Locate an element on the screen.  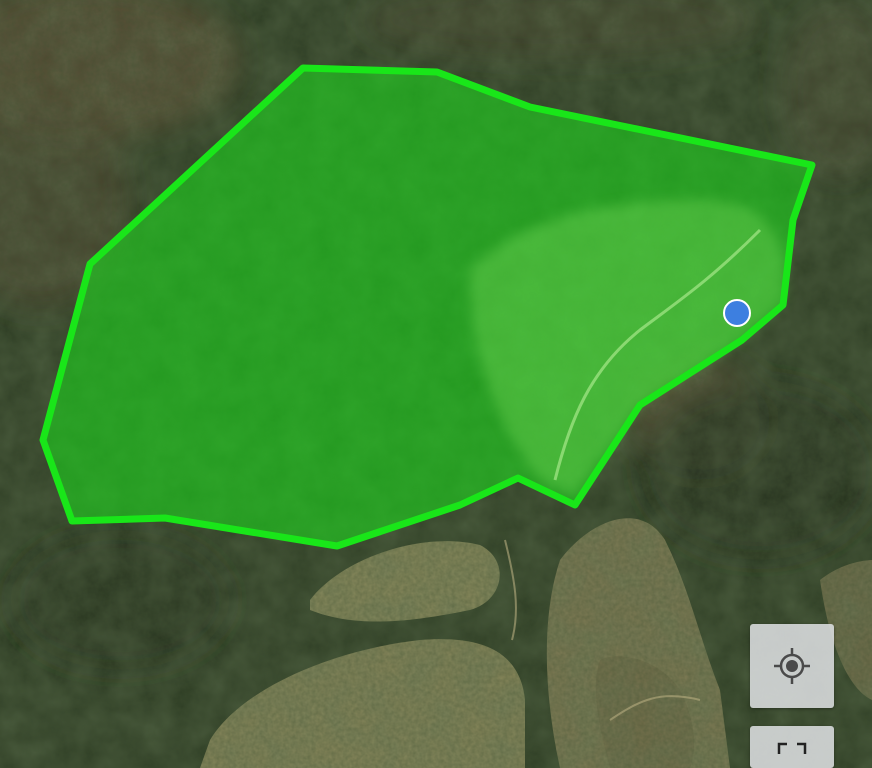
location-marker is located at coordinates (737, 313).